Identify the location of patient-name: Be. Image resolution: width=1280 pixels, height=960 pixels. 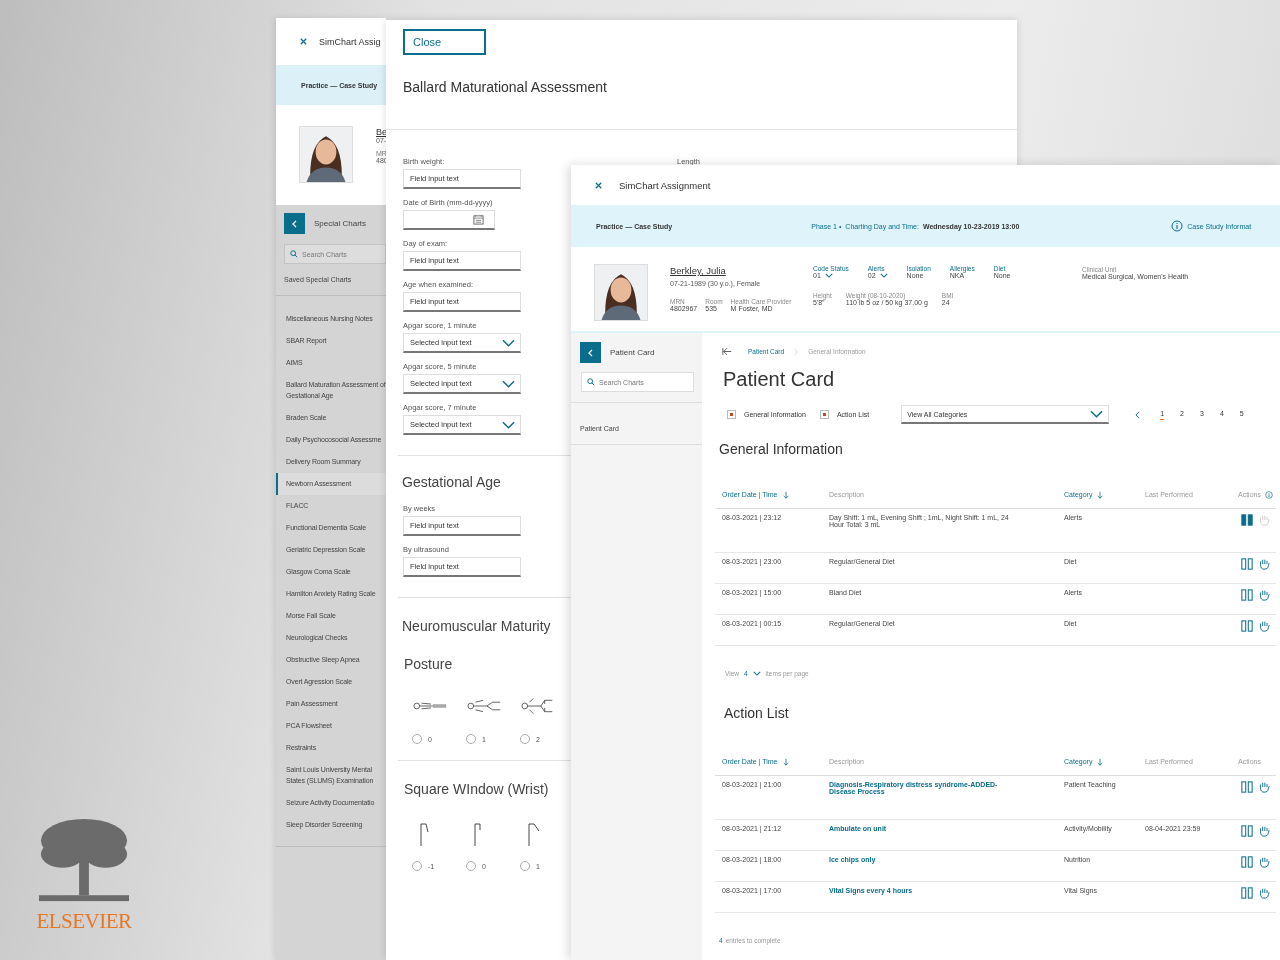
(382, 132).